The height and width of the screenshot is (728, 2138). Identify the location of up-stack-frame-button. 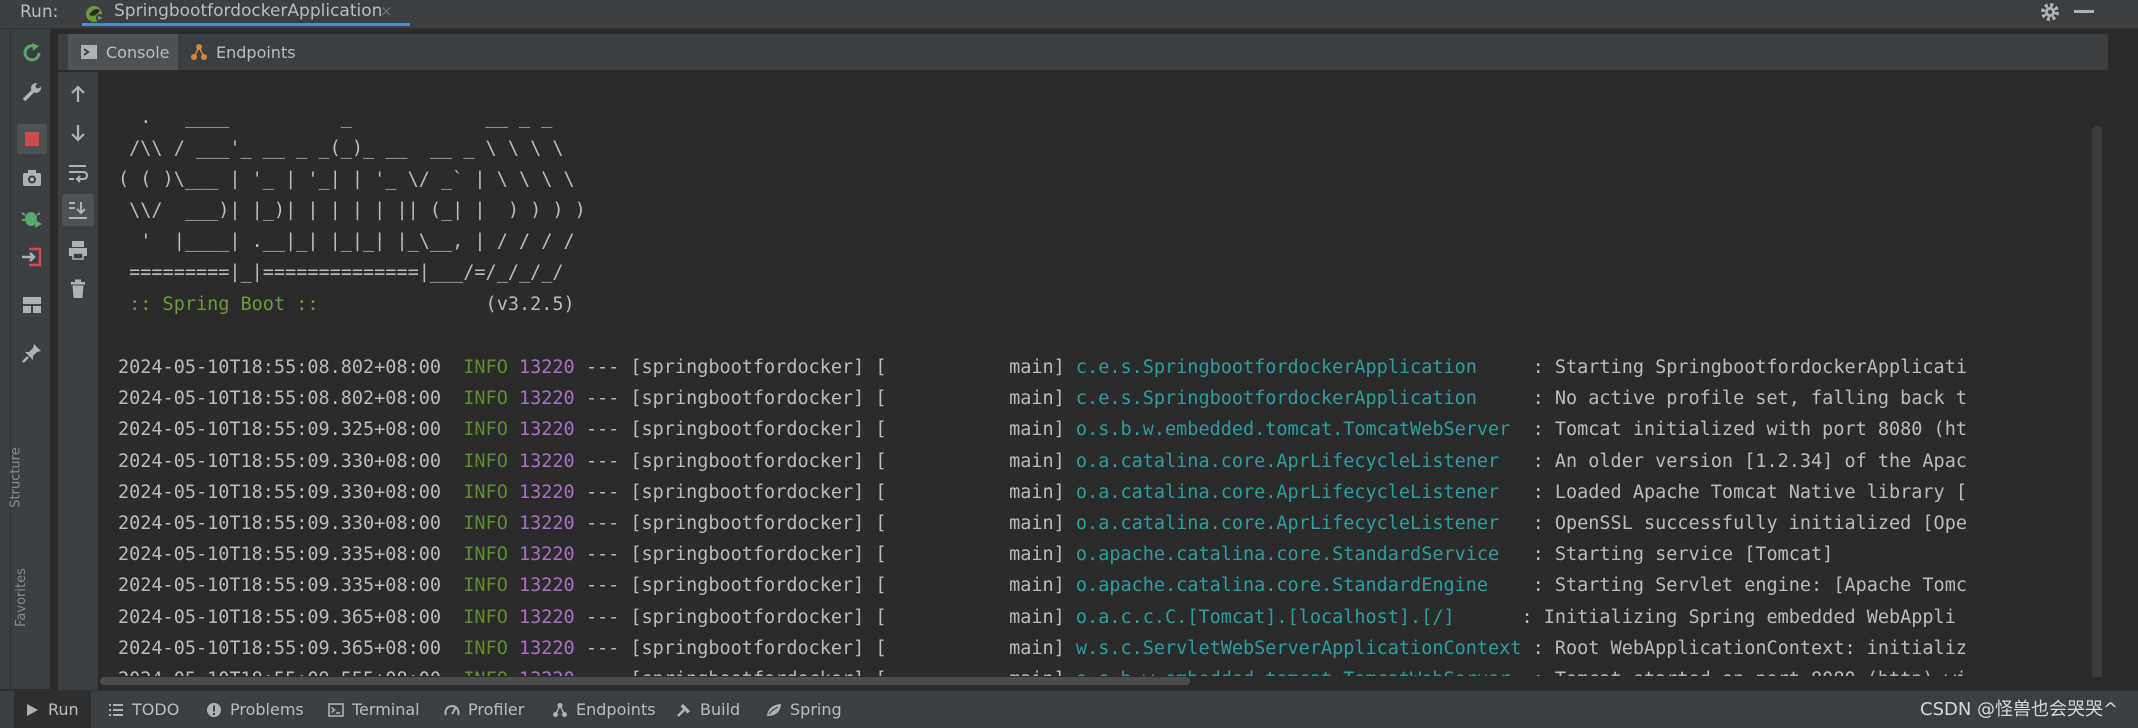
(78, 94).